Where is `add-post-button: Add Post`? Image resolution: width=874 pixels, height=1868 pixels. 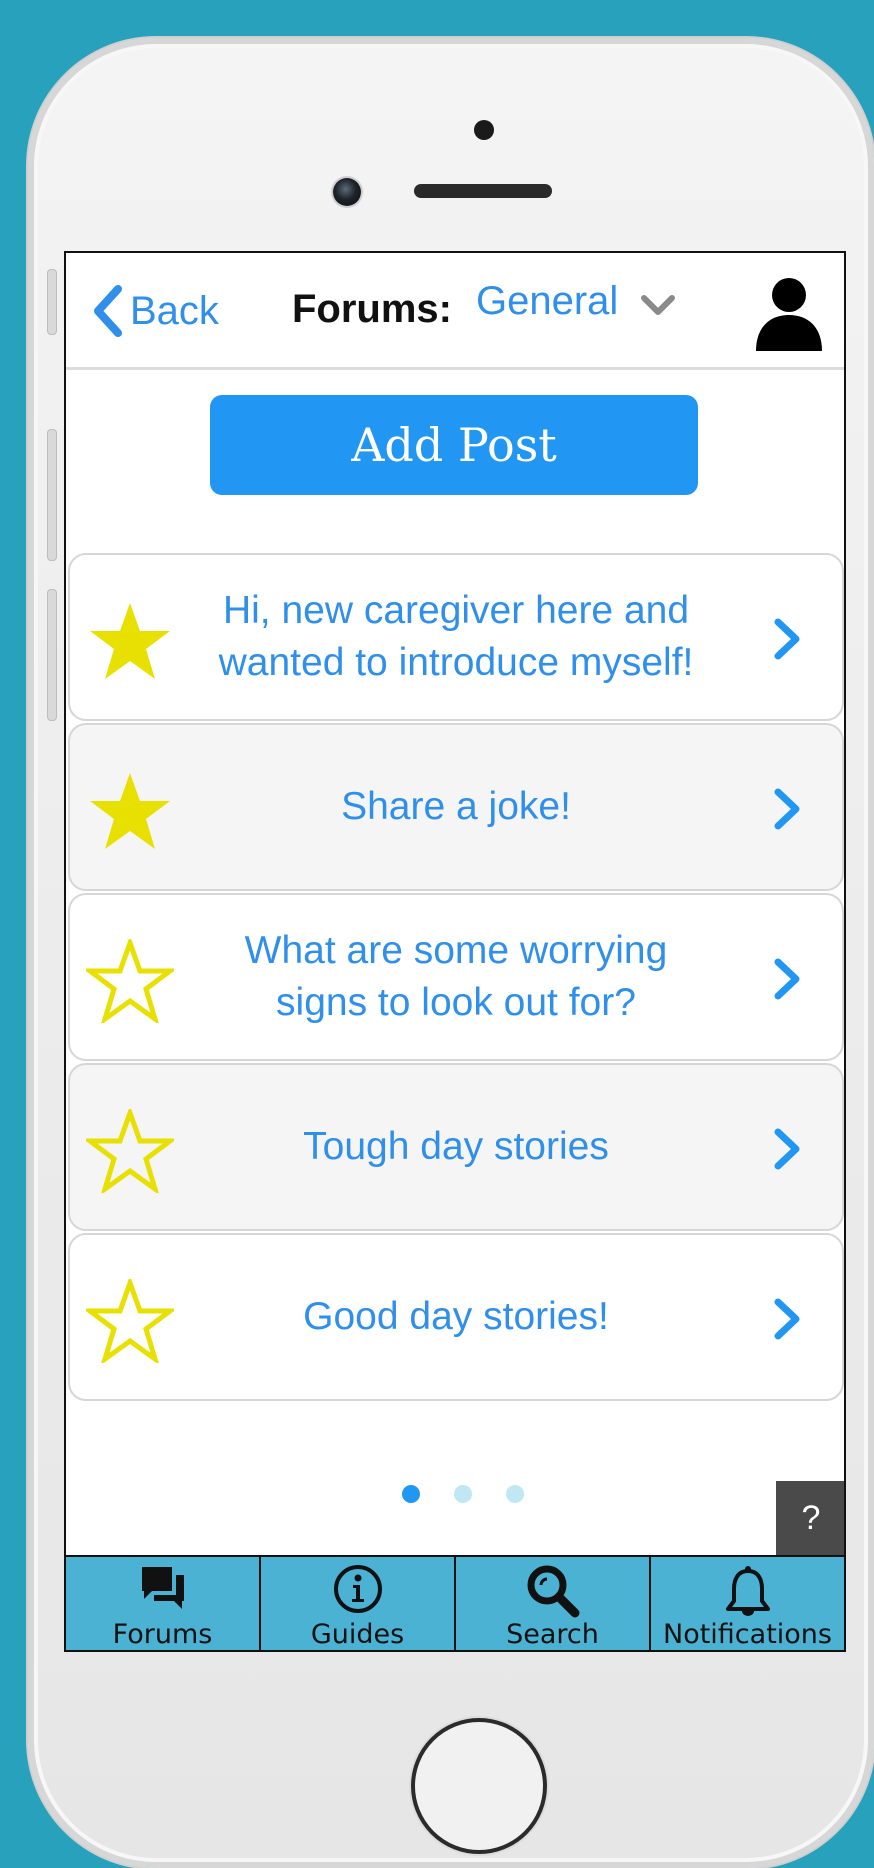
add-post-button: Add Post is located at coordinates (454, 445).